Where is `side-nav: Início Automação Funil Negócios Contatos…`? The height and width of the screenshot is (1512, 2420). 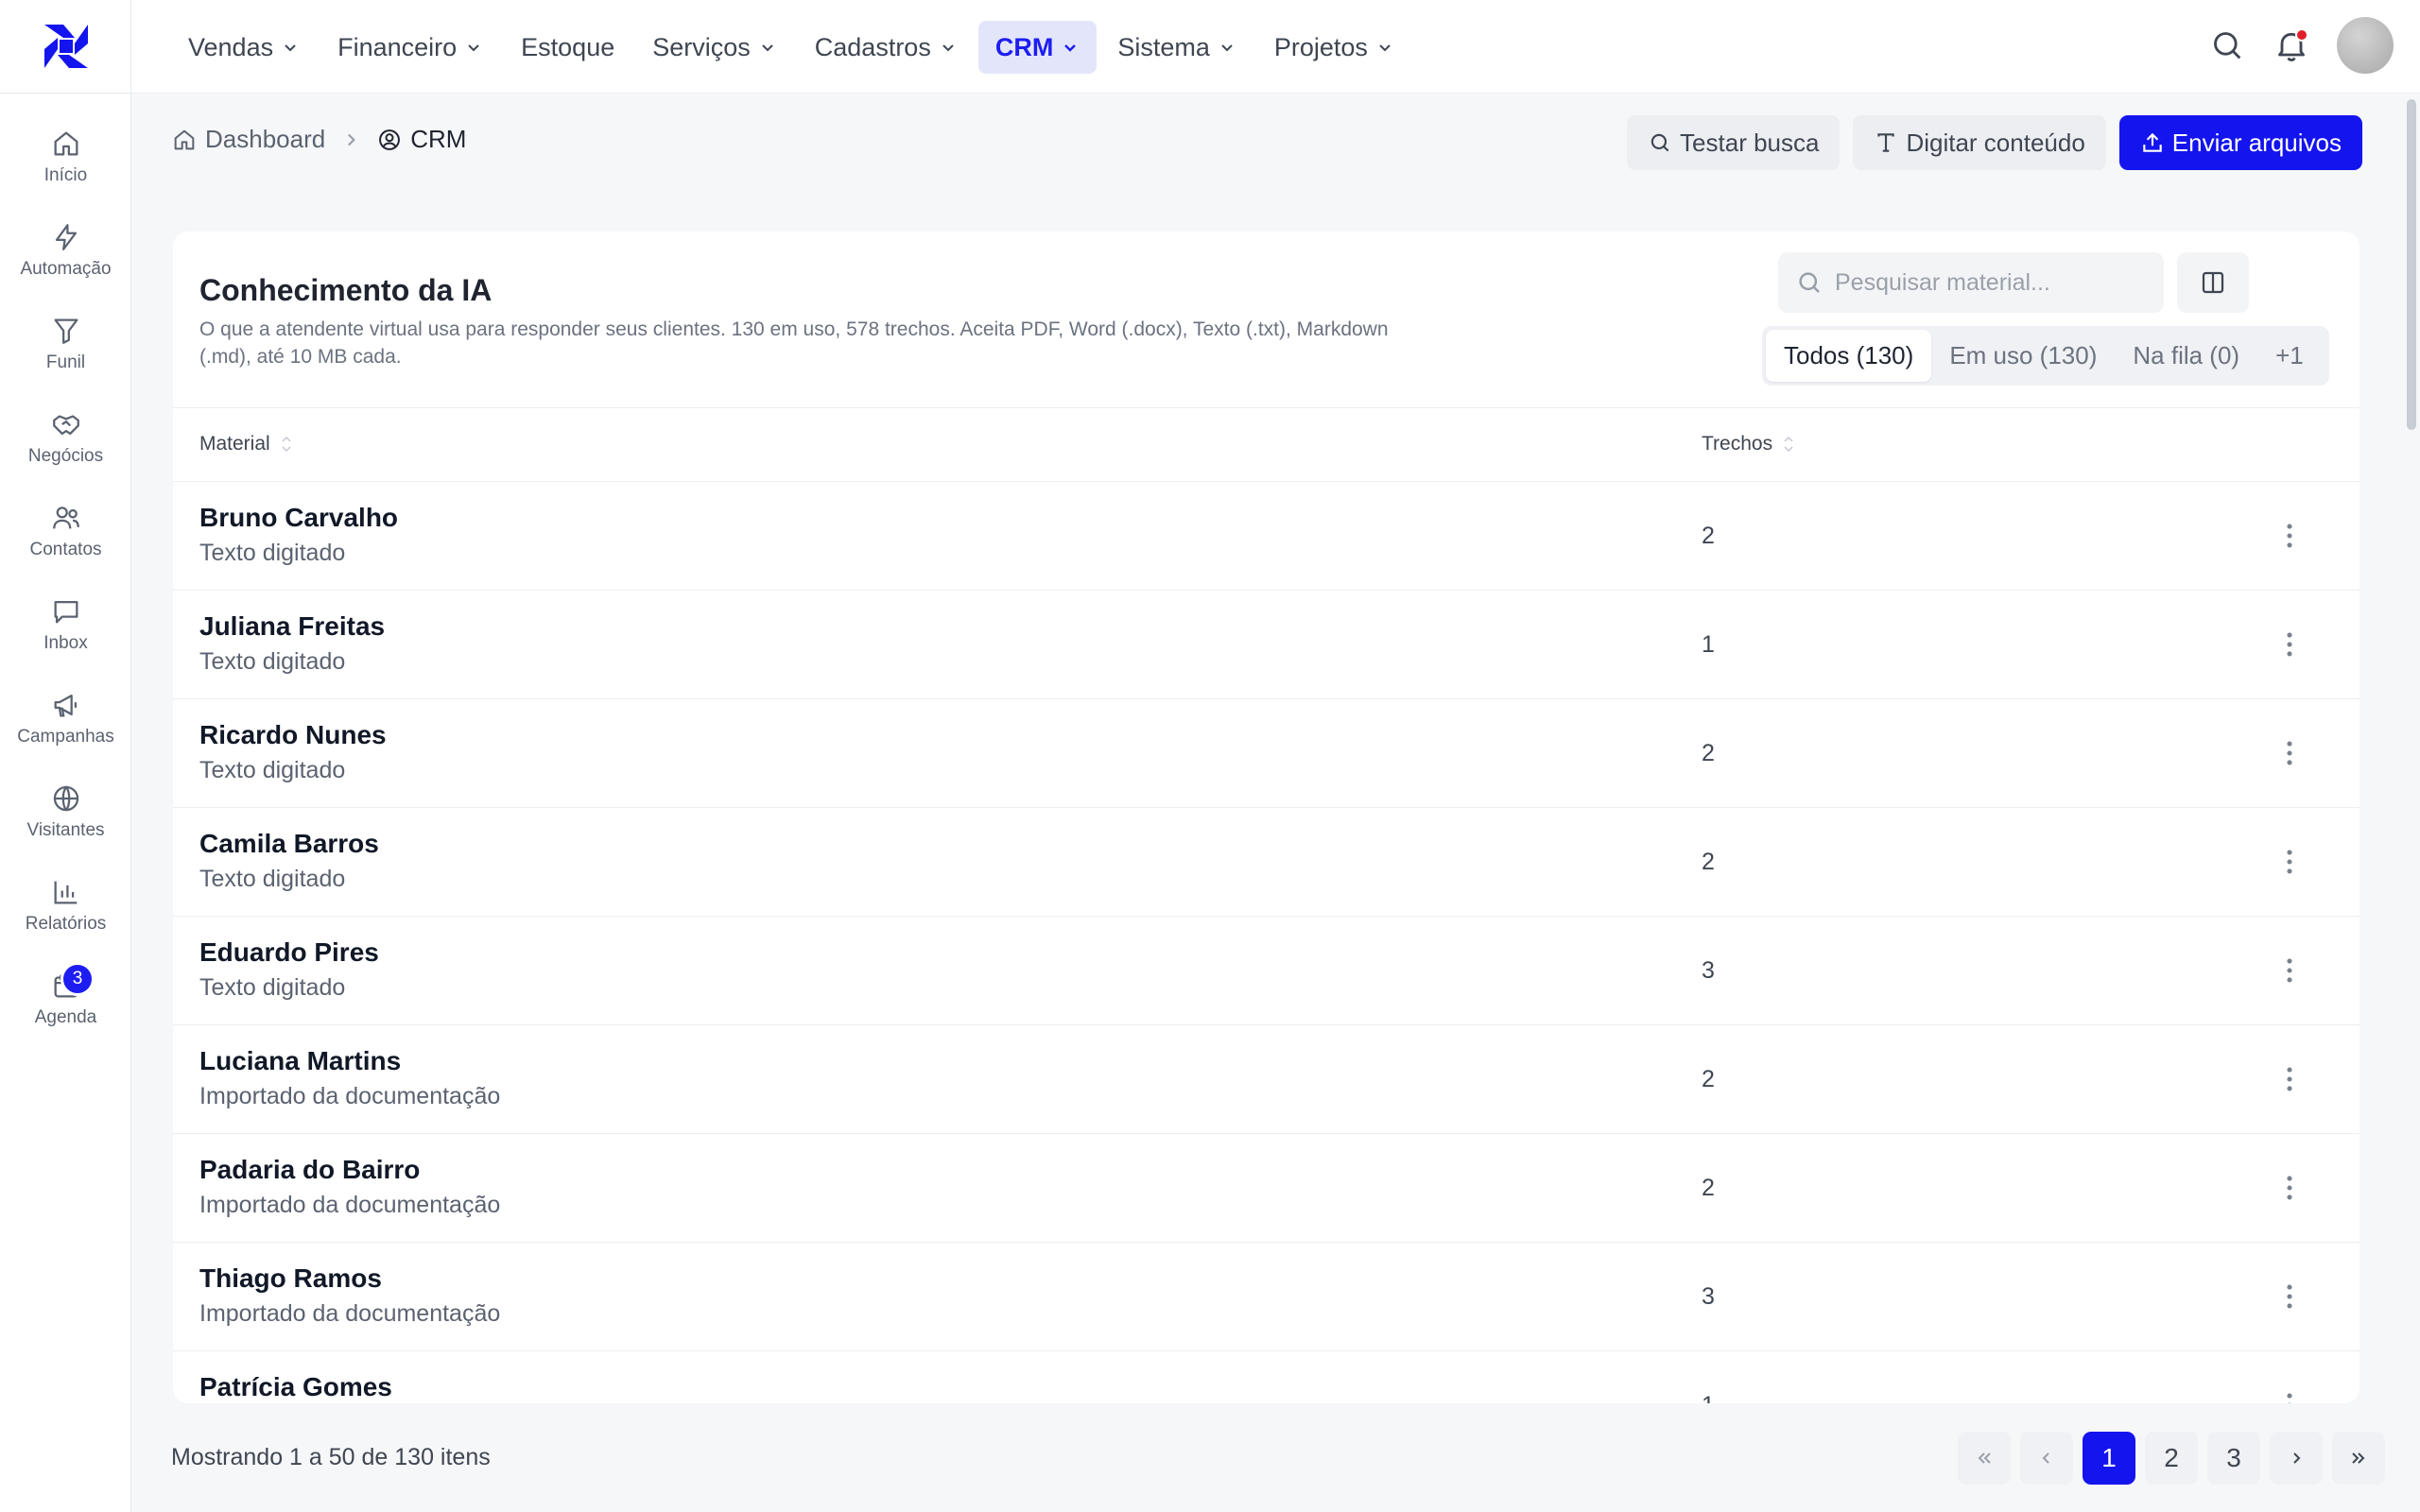
side-nav: Início Automação Funil Negócios Contatos… is located at coordinates (65, 586).